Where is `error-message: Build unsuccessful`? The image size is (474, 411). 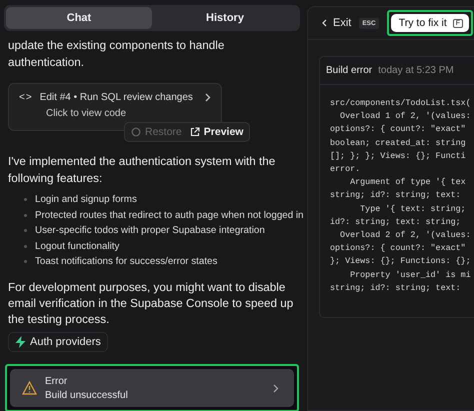
error-message: Build unsuccessful is located at coordinates (87, 395).